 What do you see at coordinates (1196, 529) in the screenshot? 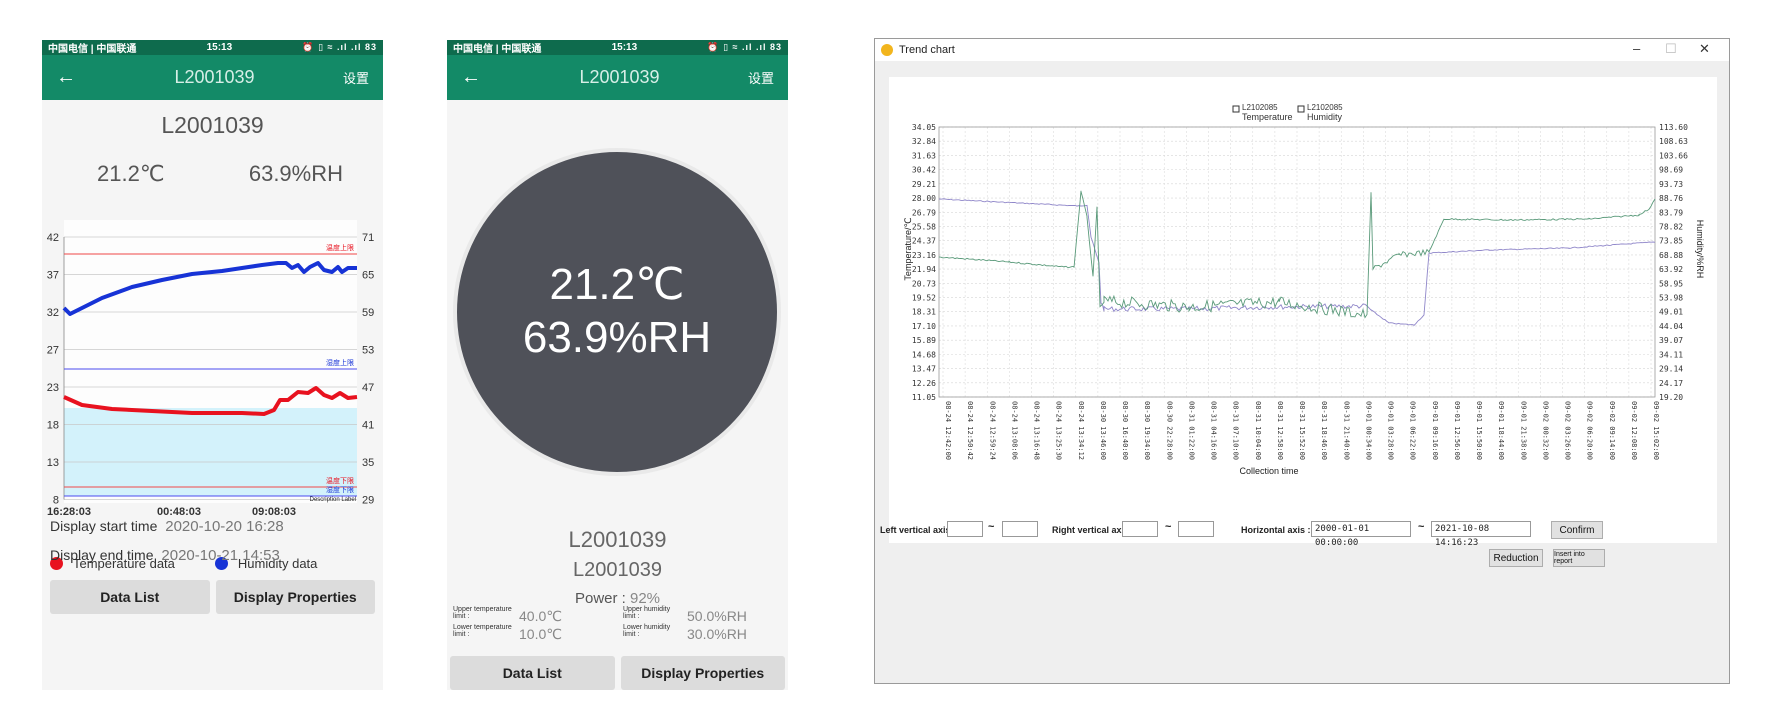
I see `right-axis-max-input` at bounding box center [1196, 529].